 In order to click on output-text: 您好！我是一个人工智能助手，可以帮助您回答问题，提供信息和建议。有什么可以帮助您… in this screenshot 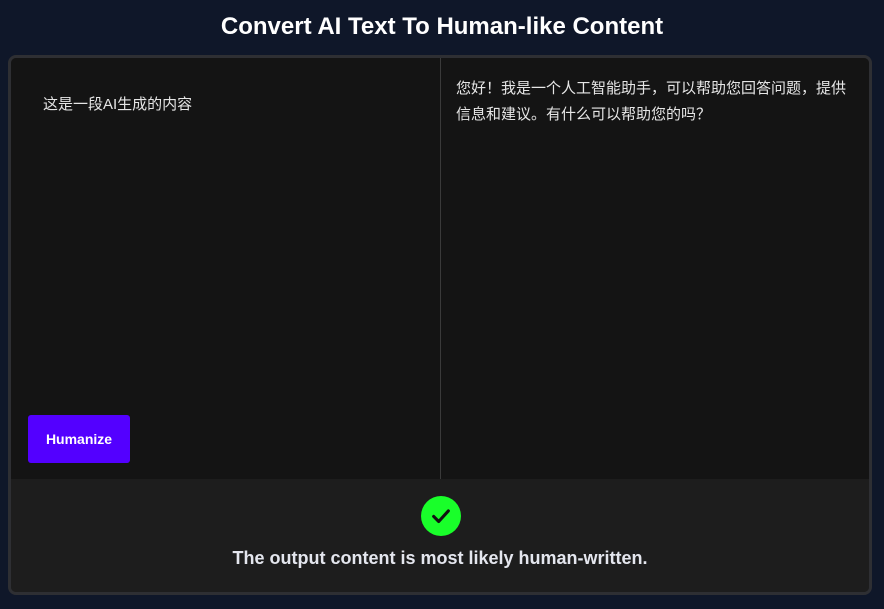, I will do `click(651, 101)`.